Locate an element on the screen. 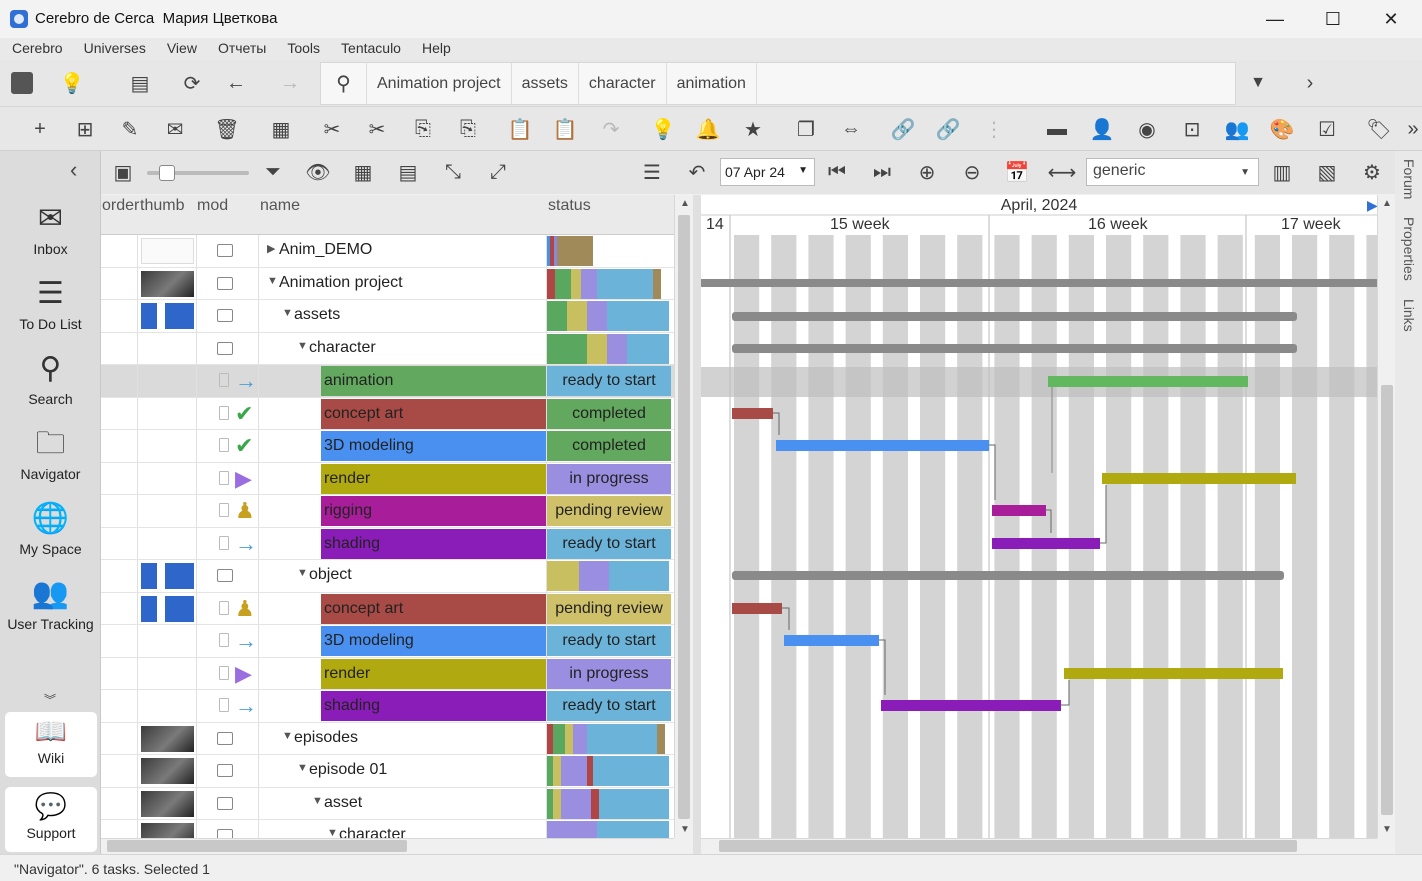 This screenshot has height=881, width=1422. copy-icon: ⎘ is located at coordinates (423, 129).